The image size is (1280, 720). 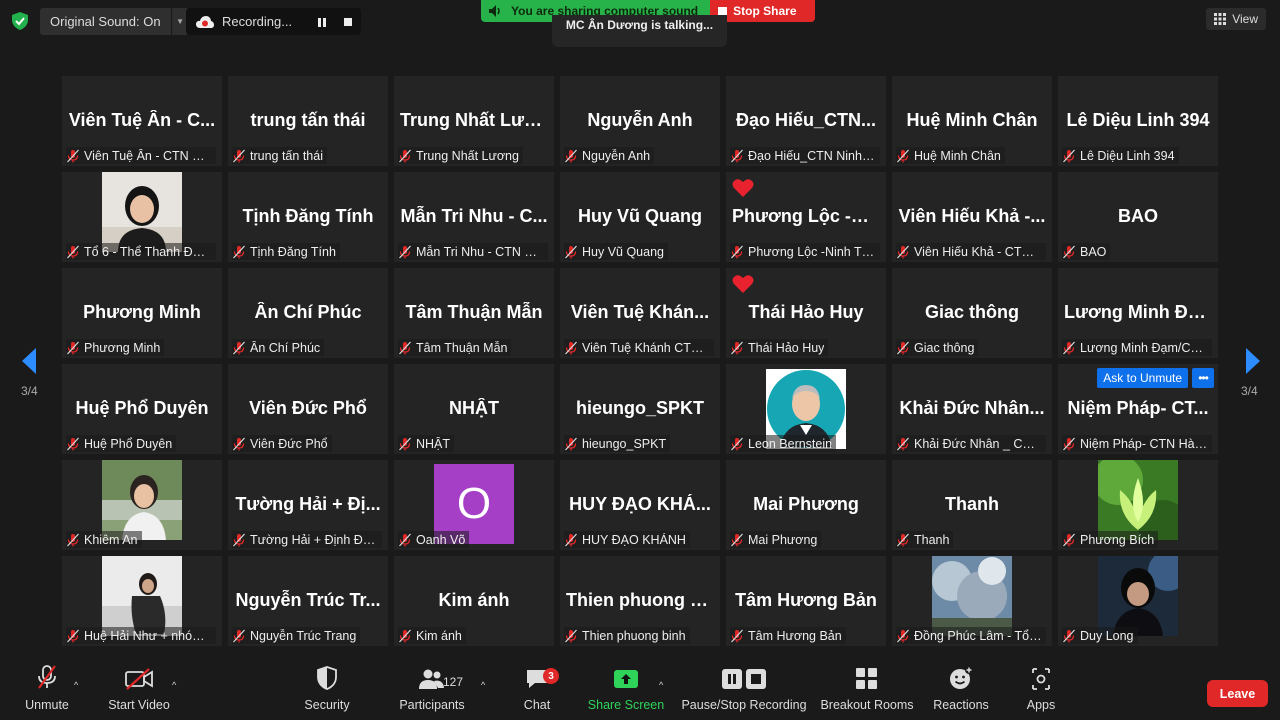 What do you see at coordinates (539, 690) in the screenshot?
I see `chat-button: 3 Chat` at bounding box center [539, 690].